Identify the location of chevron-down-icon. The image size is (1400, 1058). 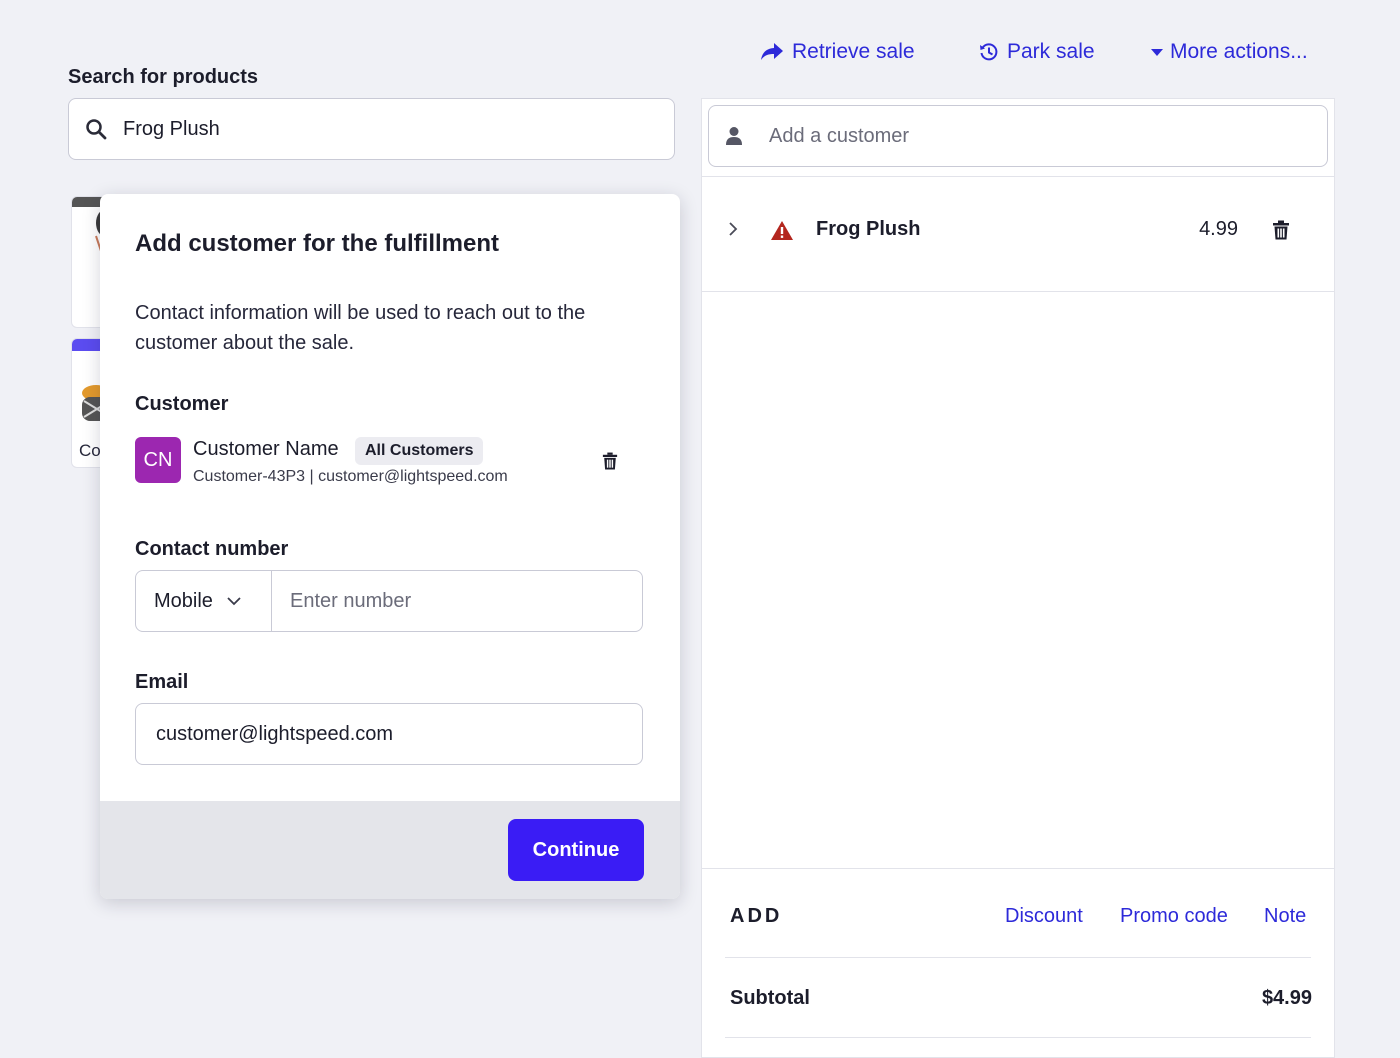
(234, 600).